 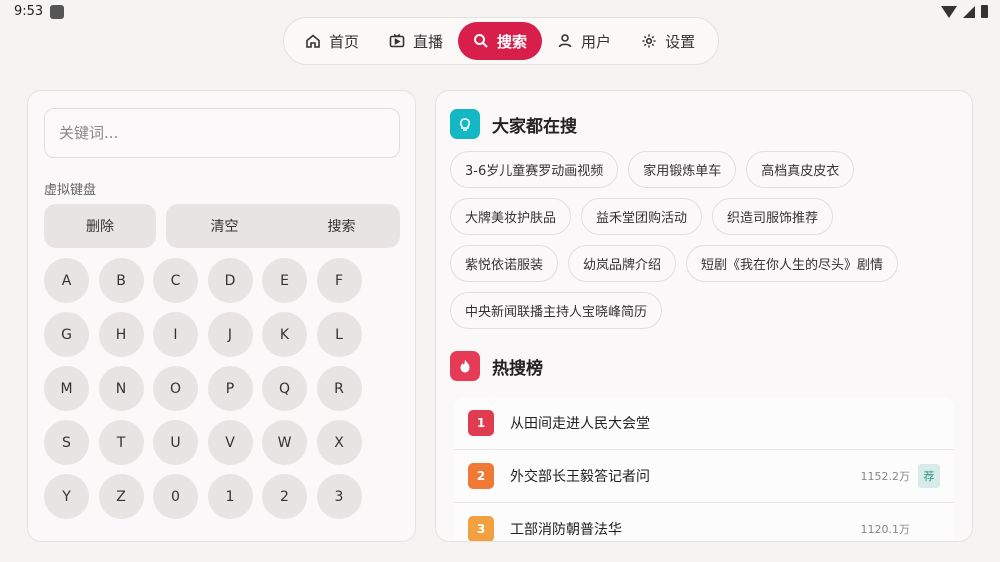 What do you see at coordinates (481, 528) in the screenshot?
I see `rank-badge: 3` at bounding box center [481, 528].